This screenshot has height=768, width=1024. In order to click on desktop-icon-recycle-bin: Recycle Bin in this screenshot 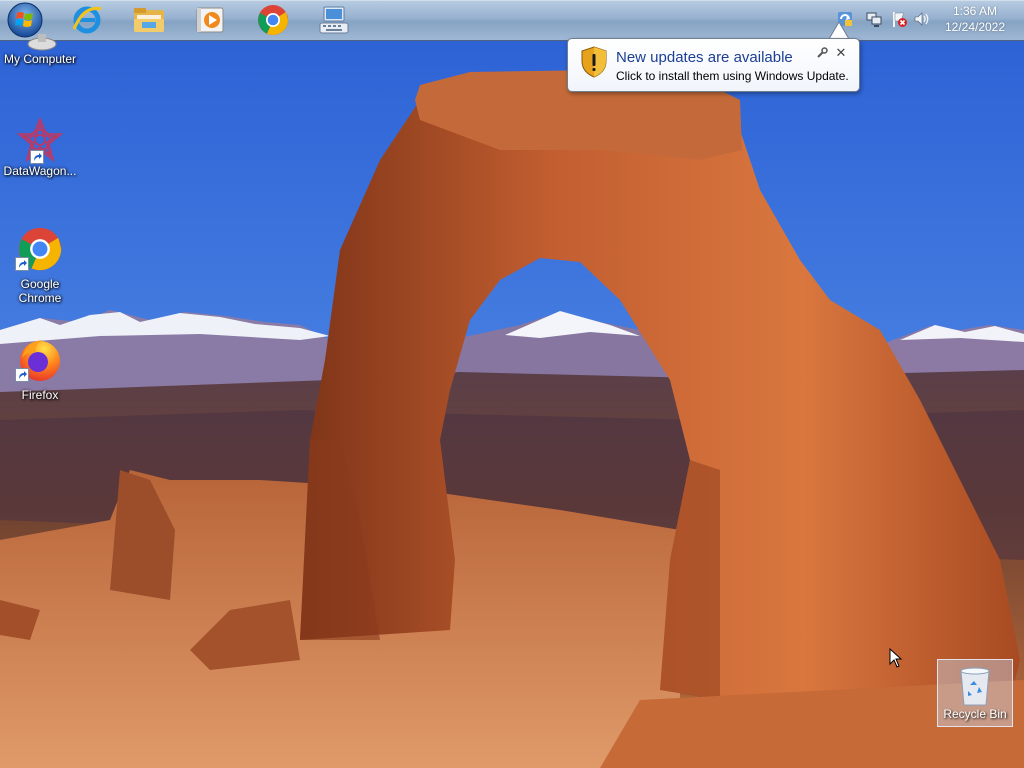, I will do `click(975, 693)`.